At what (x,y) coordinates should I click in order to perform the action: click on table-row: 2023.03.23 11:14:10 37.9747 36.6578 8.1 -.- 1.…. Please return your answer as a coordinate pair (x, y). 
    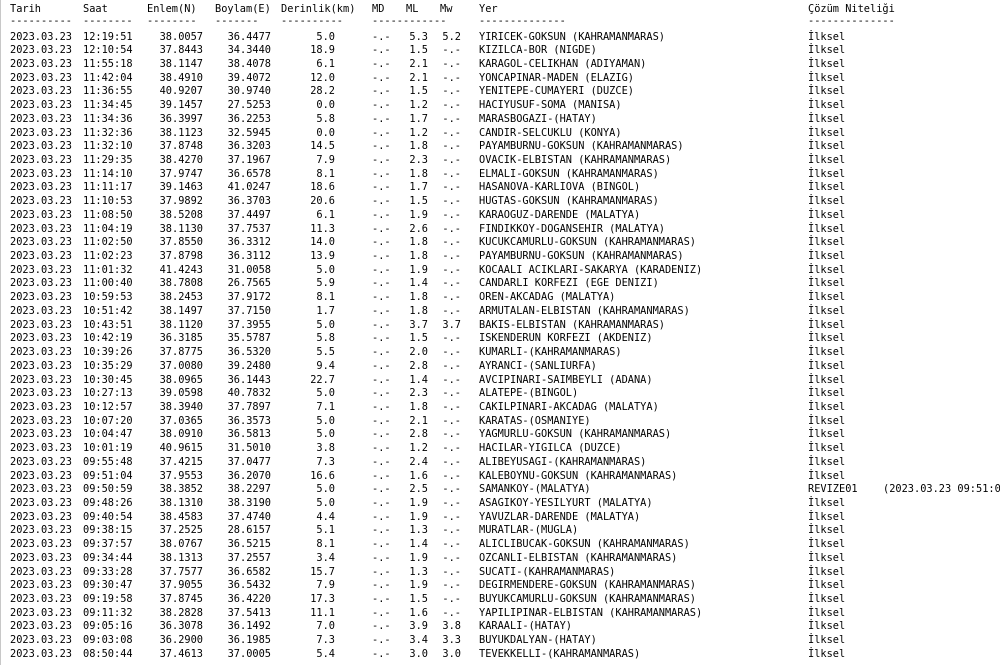
    Looking at the image, I should click on (500, 175).